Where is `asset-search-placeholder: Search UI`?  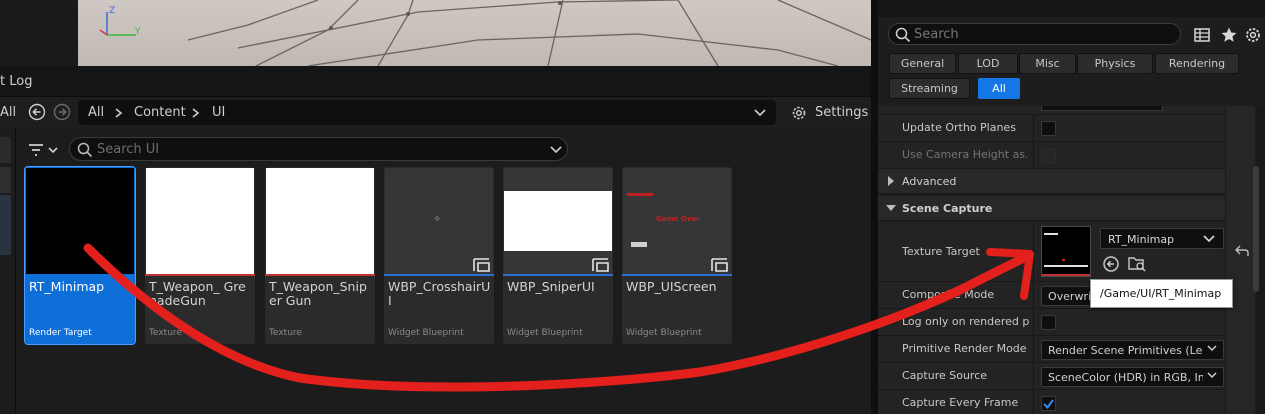 asset-search-placeholder: Search UI is located at coordinates (128, 149).